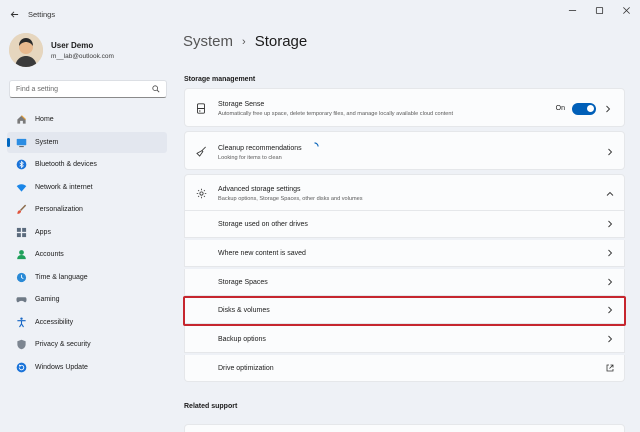 The height and width of the screenshot is (432, 640). I want to click on minimize-button, so click(572, 10).